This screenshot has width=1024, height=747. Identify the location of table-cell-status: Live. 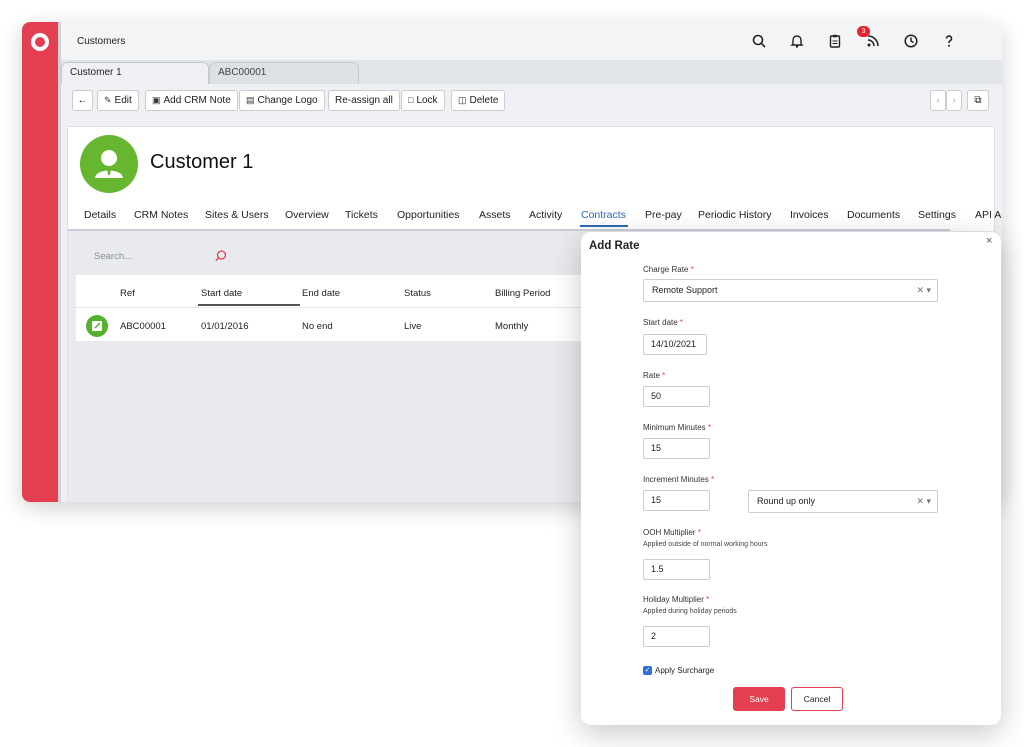
(413, 326).